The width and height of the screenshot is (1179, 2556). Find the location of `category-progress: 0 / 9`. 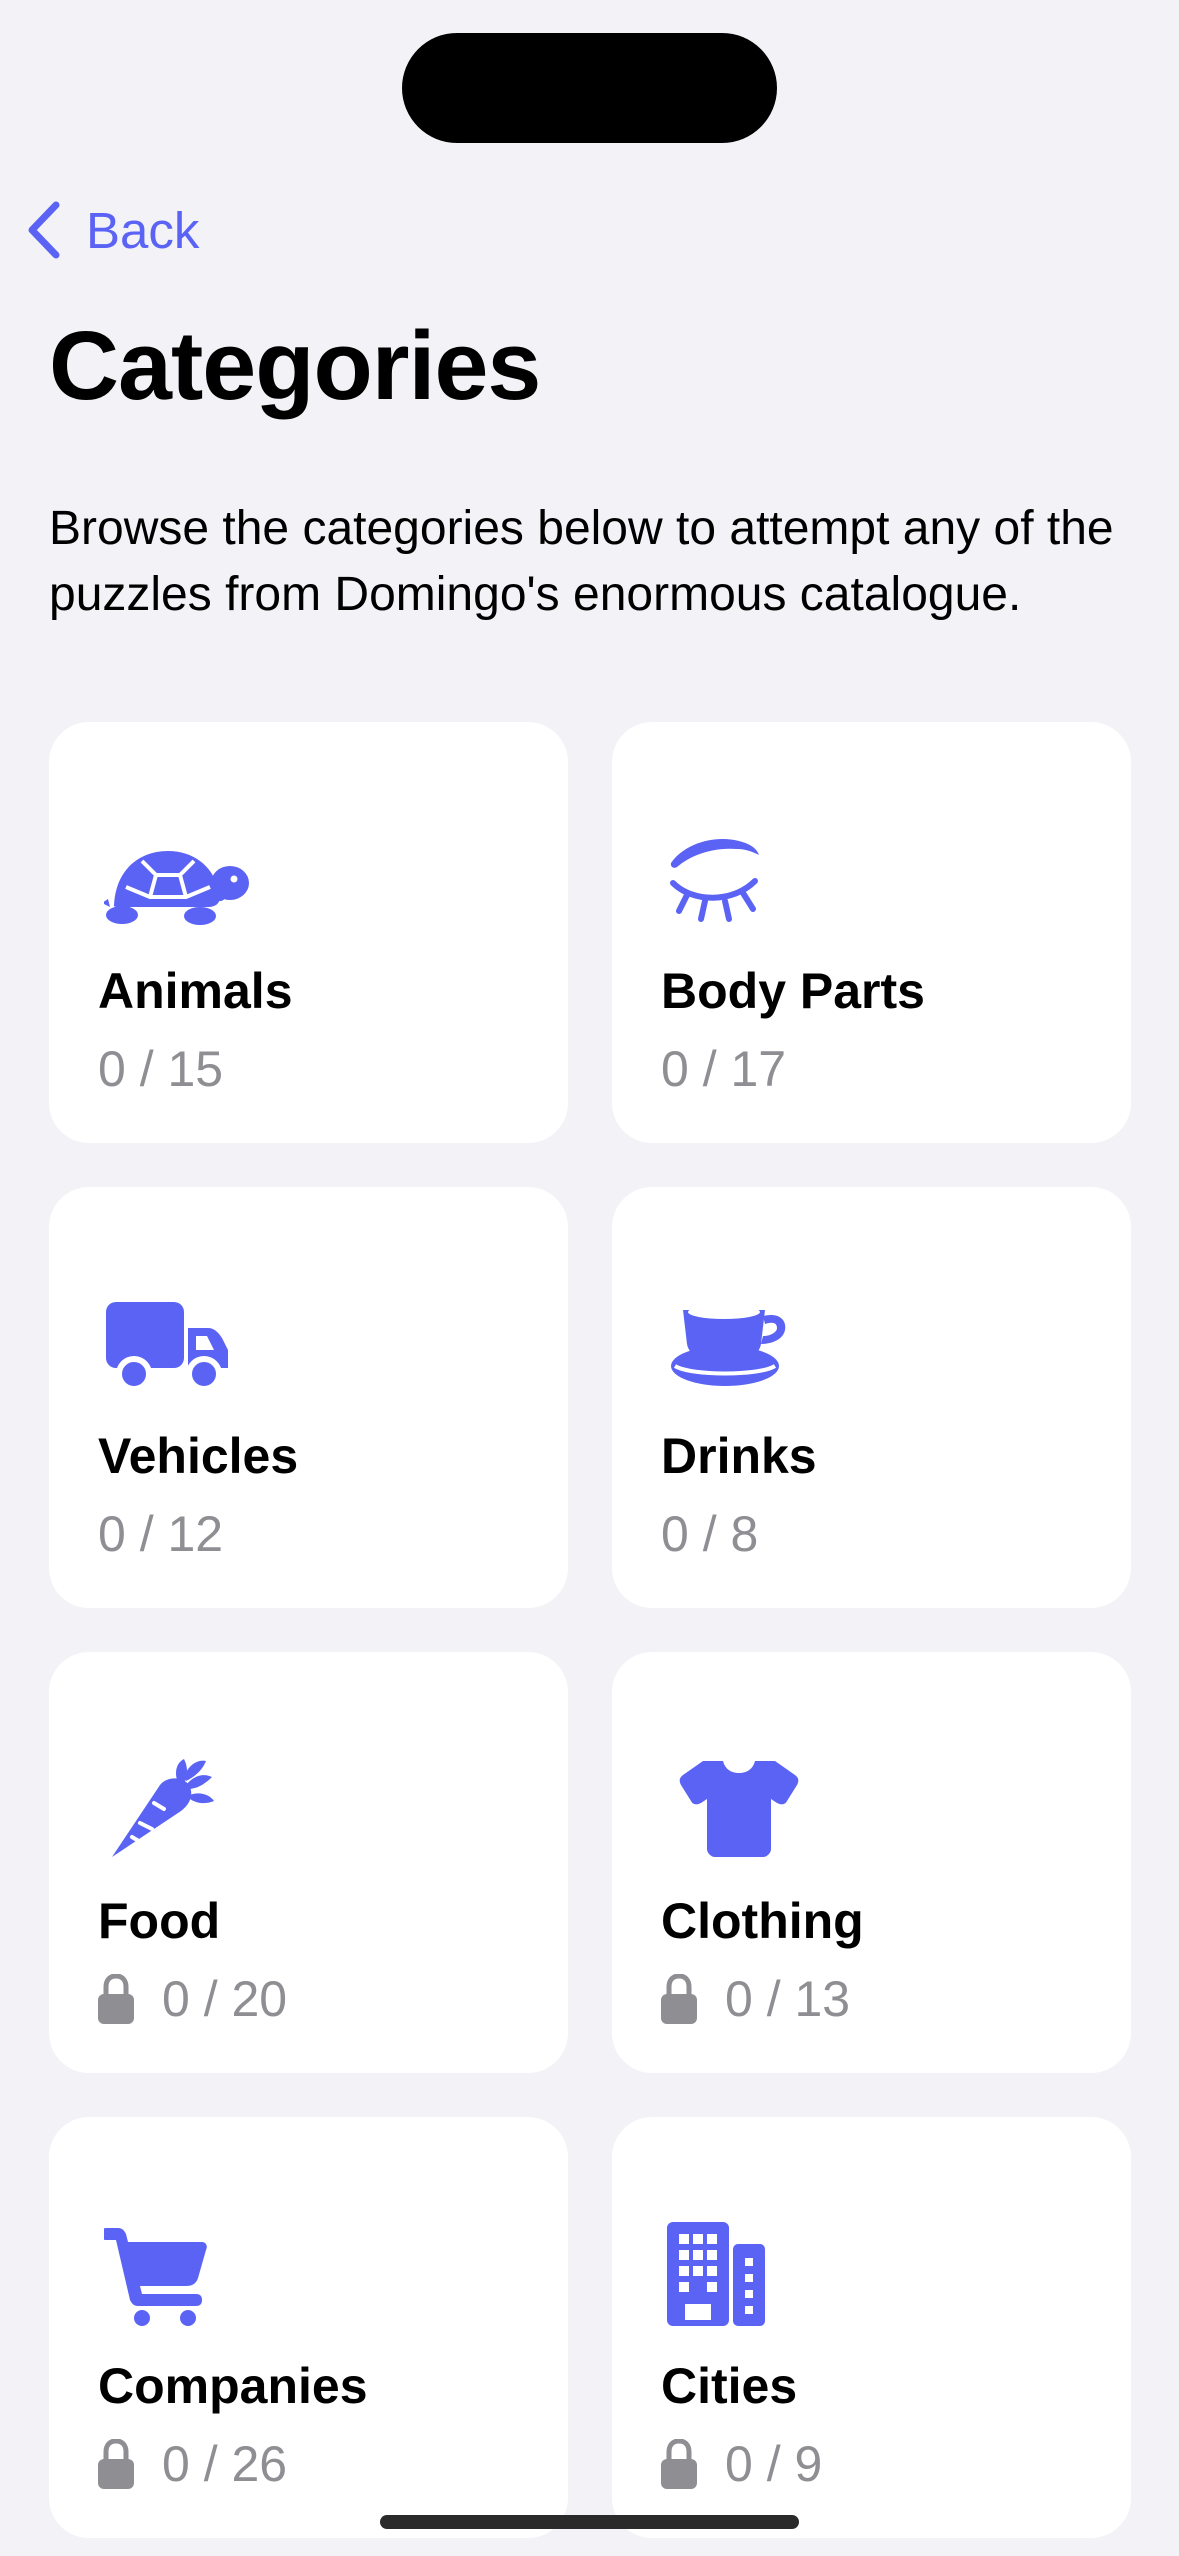

category-progress: 0 / 9 is located at coordinates (774, 2464).